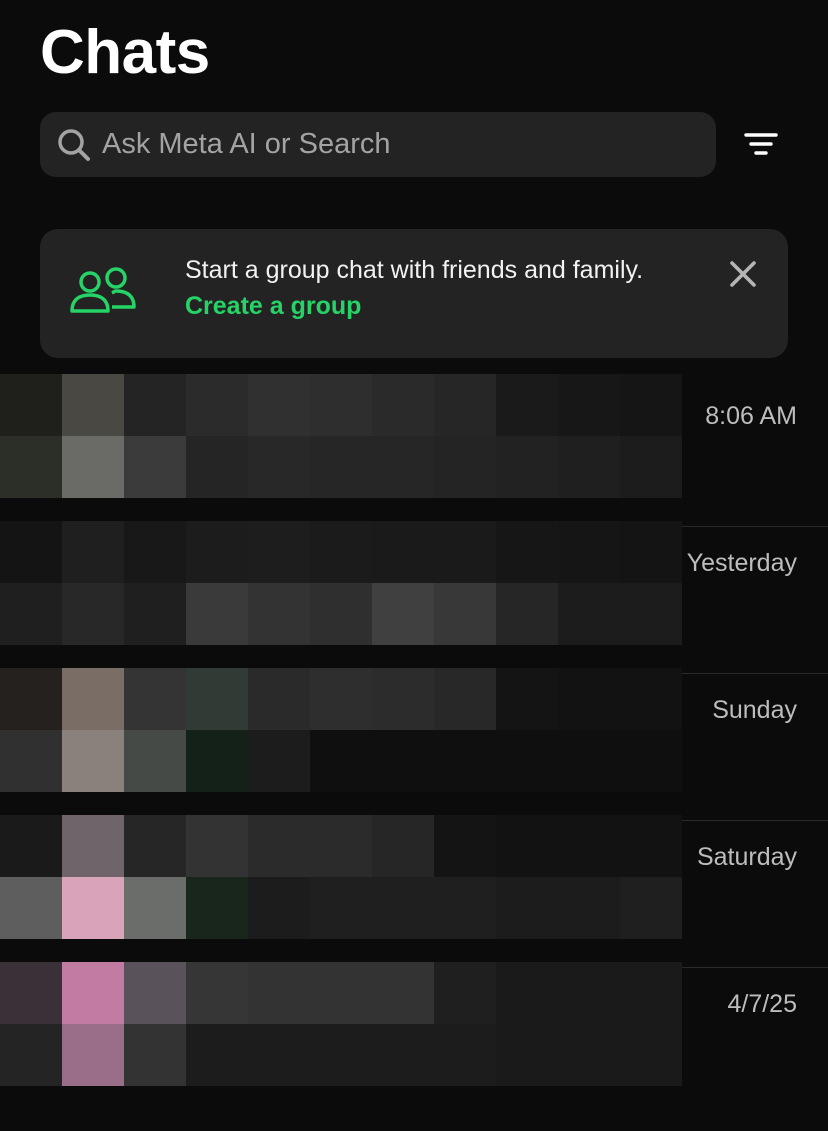 The width and height of the screenshot is (828, 1131). I want to click on search-icon, so click(74, 145).